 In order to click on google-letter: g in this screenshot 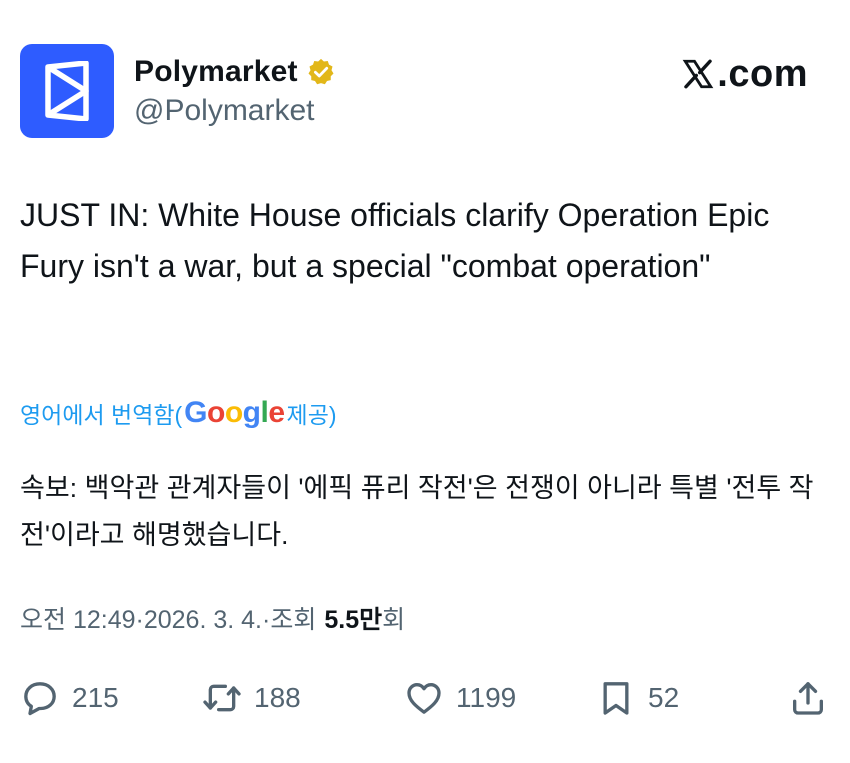, I will do `click(251, 412)`.